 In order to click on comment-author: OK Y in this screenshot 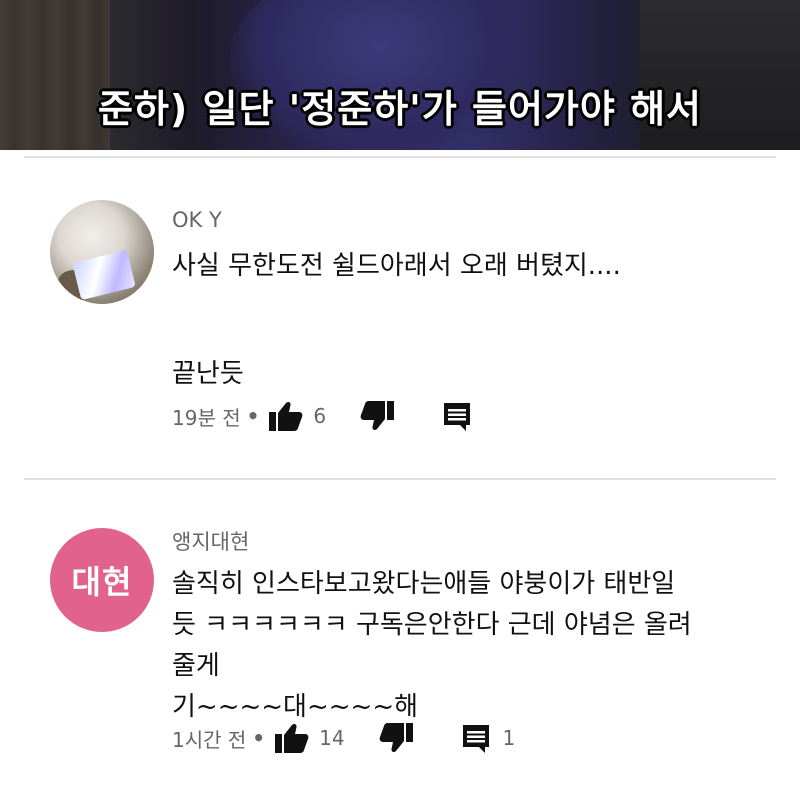, I will do `click(197, 220)`.